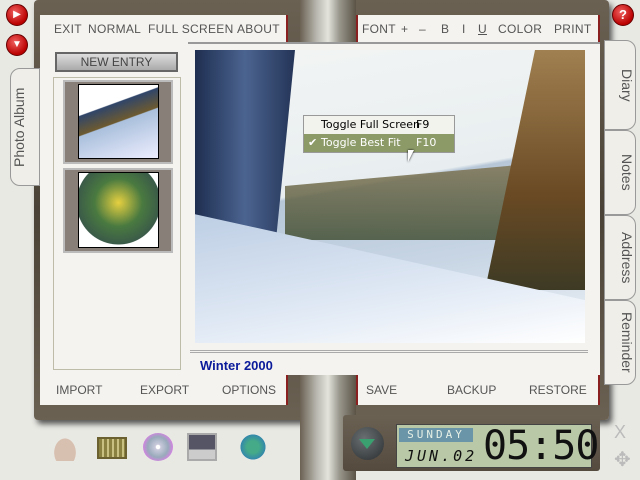 This screenshot has width=640, height=480. Describe the element at coordinates (379, 29) in the screenshot. I see `menu-font: FONT` at that location.